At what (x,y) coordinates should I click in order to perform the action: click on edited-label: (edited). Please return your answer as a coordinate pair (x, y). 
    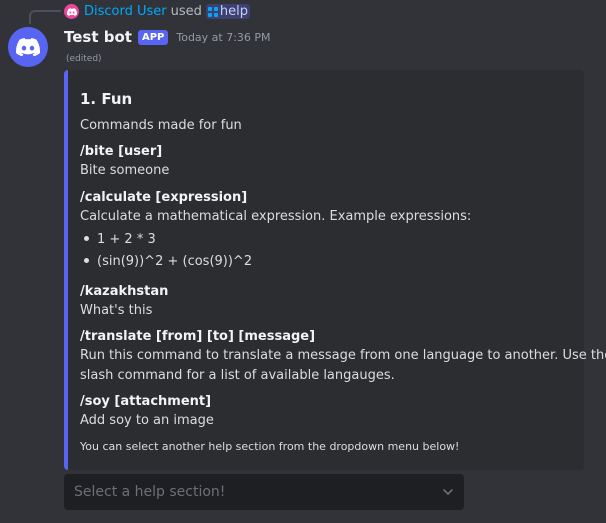
    Looking at the image, I should click on (84, 59).